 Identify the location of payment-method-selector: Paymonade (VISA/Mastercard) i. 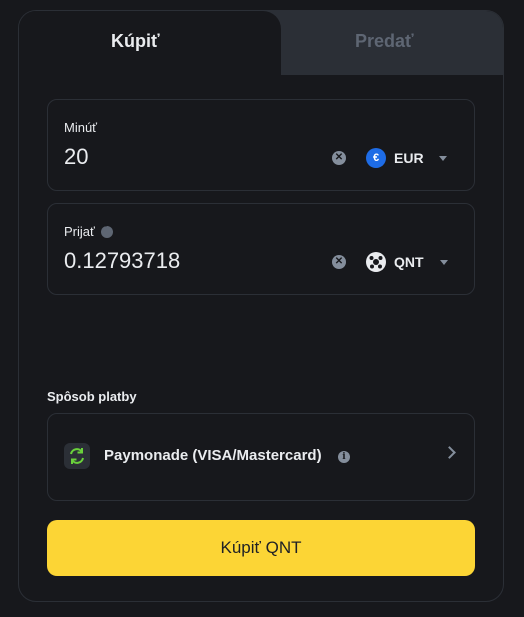
(261, 457).